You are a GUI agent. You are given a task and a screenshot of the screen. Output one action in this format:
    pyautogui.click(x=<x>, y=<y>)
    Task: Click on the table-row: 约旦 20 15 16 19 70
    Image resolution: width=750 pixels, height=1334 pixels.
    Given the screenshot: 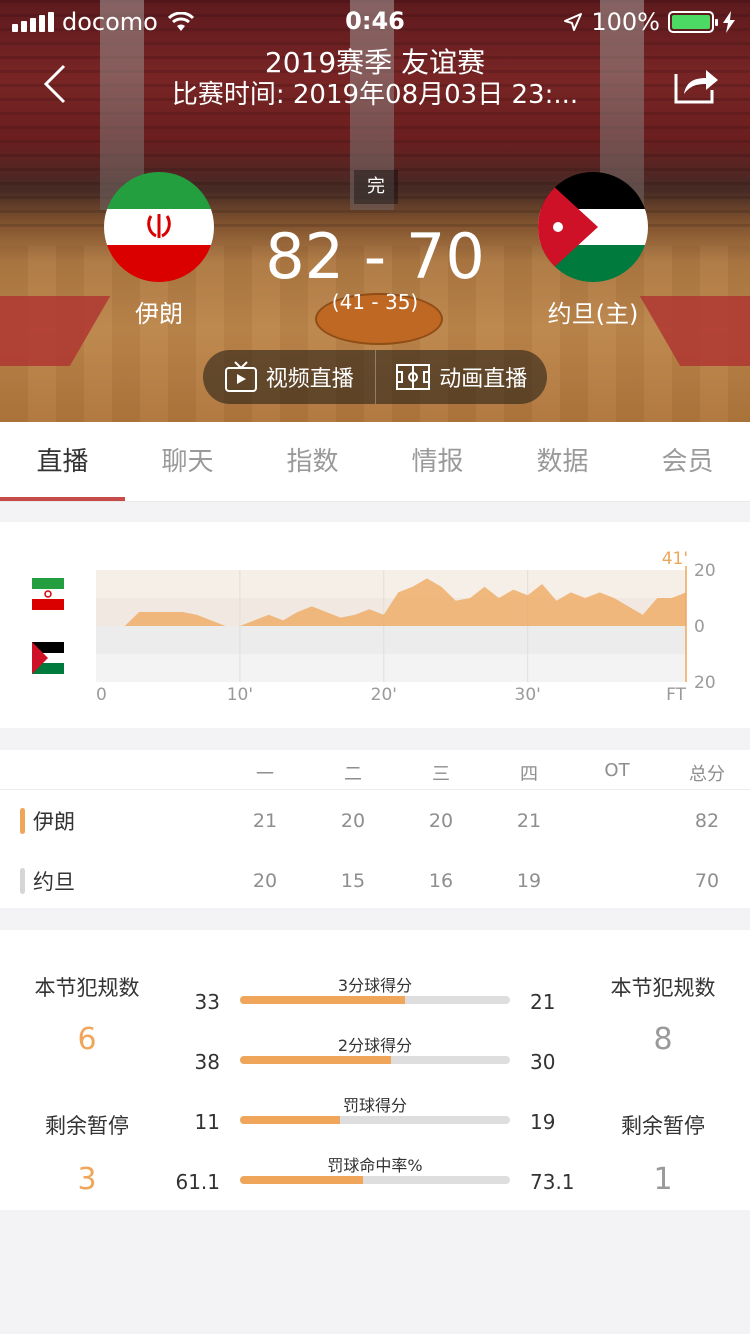 What is the action you would take?
    pyautogui.click(x=375, y=880)
    